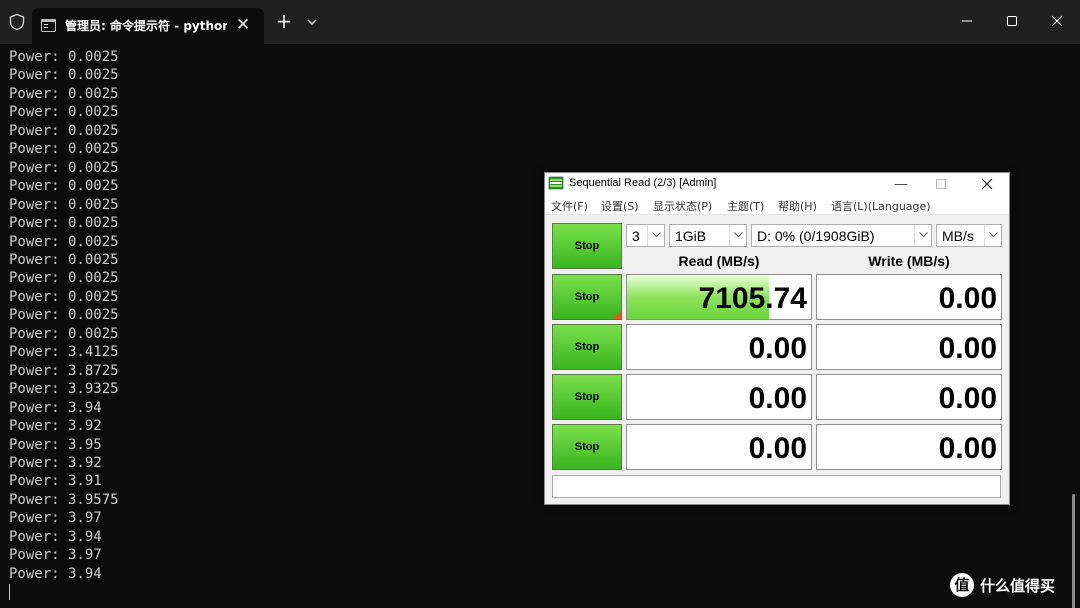 The width and height of the screenshot is (1080, 608). I want to click on watermark: 值 什么值得买, so click(1012, 585).